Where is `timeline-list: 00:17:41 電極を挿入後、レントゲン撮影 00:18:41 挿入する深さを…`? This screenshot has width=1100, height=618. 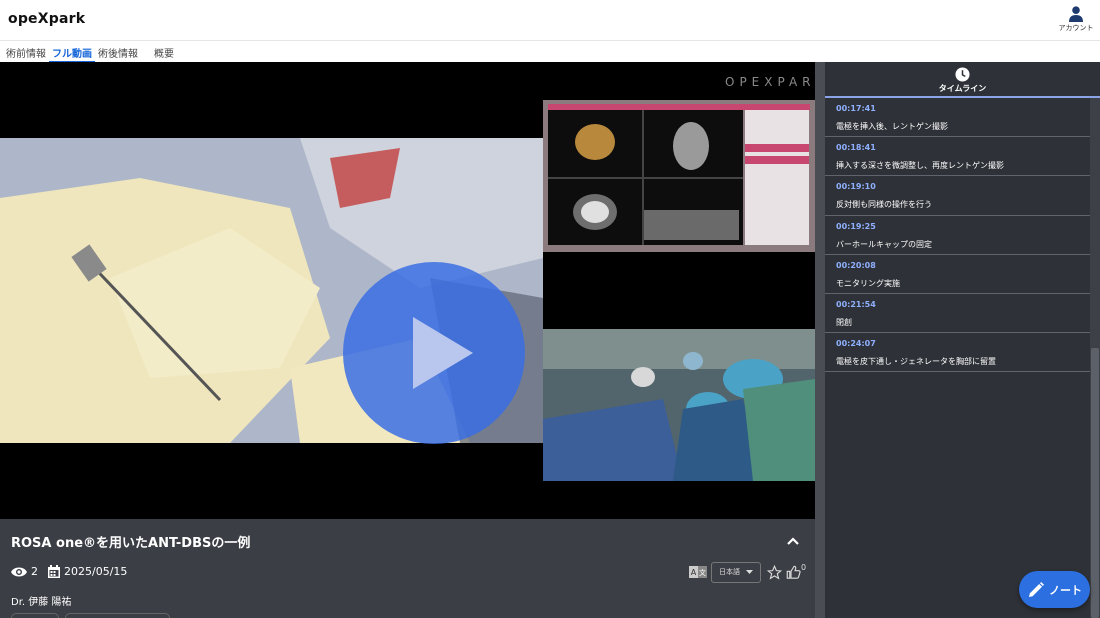 timeline-list: 00:17:41 電極を挿入後、レントゲン撮影 00:18:41 挿入する深さを… is located at coordinates (957, 235).